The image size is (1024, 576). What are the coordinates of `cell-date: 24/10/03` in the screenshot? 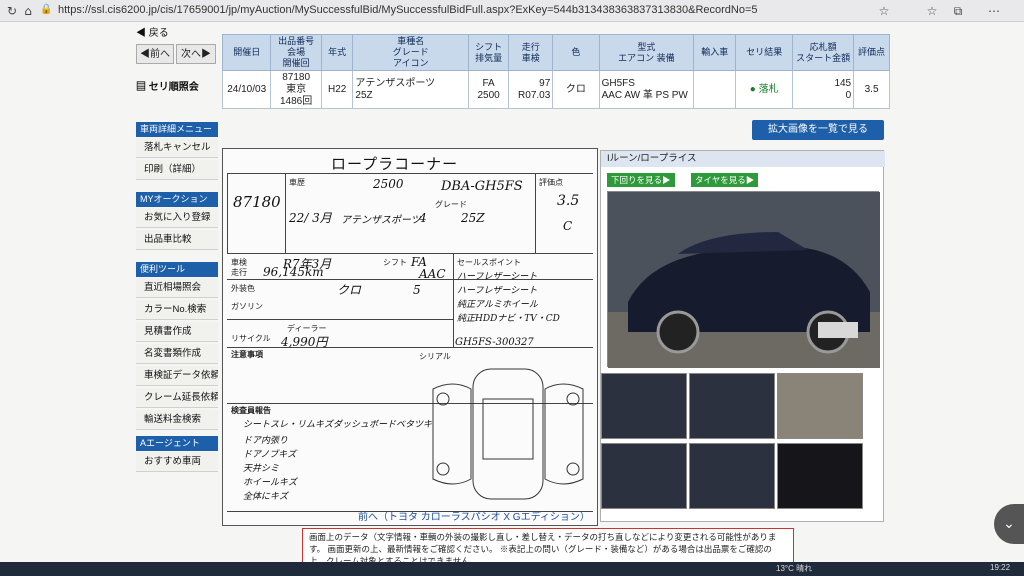 It's located at (246, 89).